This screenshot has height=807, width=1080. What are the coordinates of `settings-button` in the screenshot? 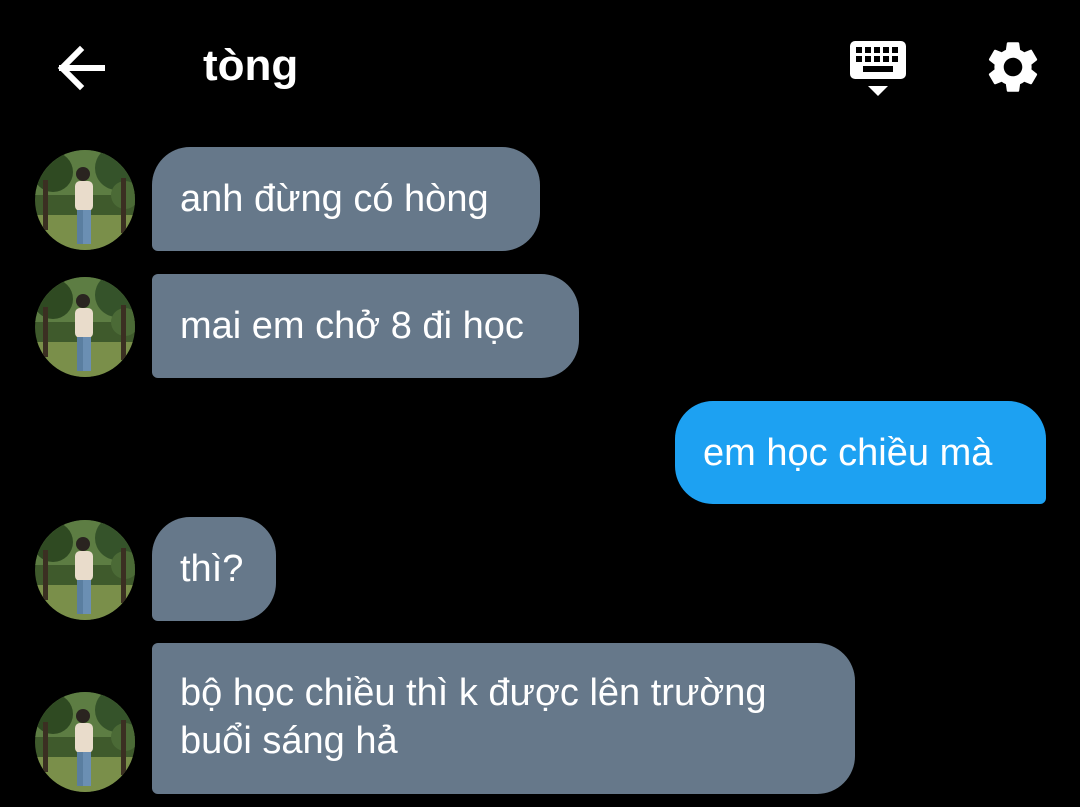 It's located at (1013, 67).